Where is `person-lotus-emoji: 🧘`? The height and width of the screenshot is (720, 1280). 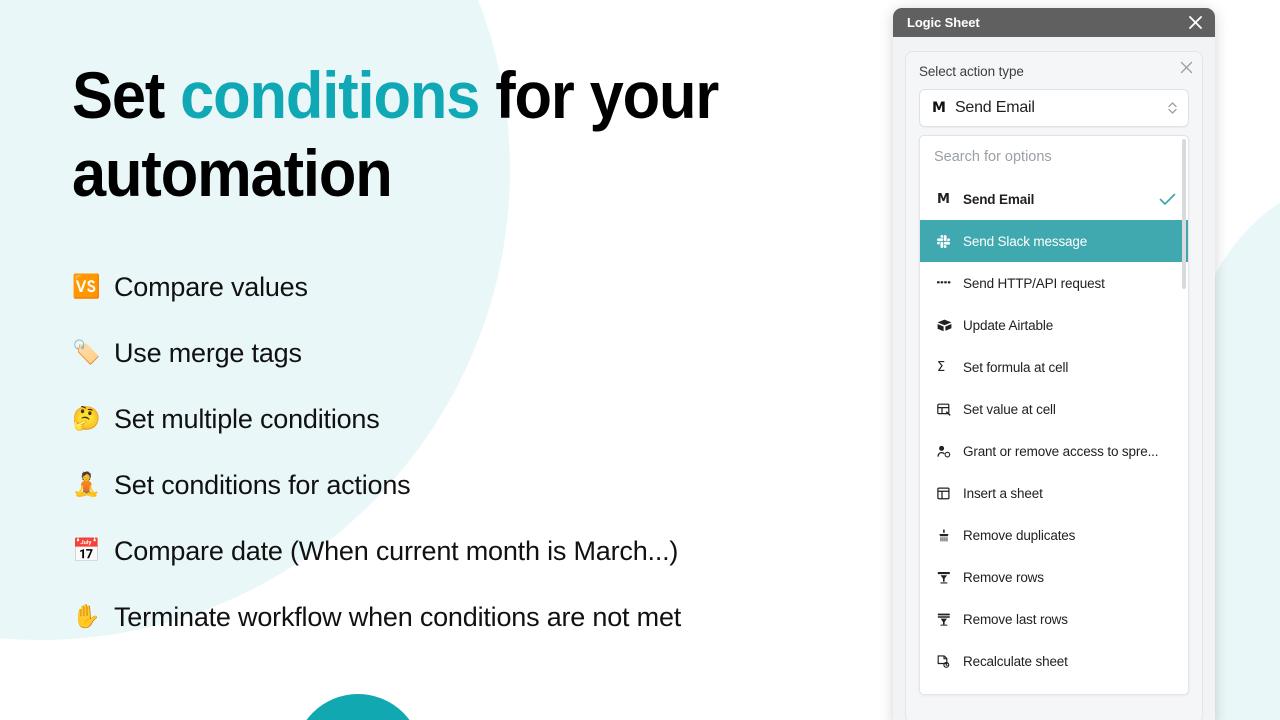
person-lotus-emoji: 🧘 is located at coordinates (86, 484).